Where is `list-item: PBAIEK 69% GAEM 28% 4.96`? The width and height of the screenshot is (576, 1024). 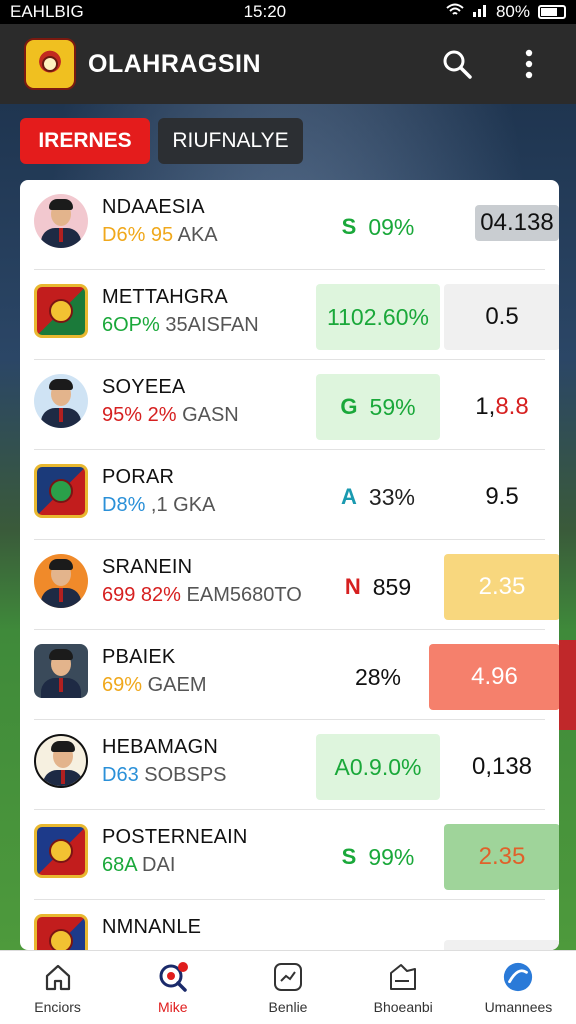
list-item: PBAIEK 69% GAEM 28% 4.96 is located at coordinates (296, 675).